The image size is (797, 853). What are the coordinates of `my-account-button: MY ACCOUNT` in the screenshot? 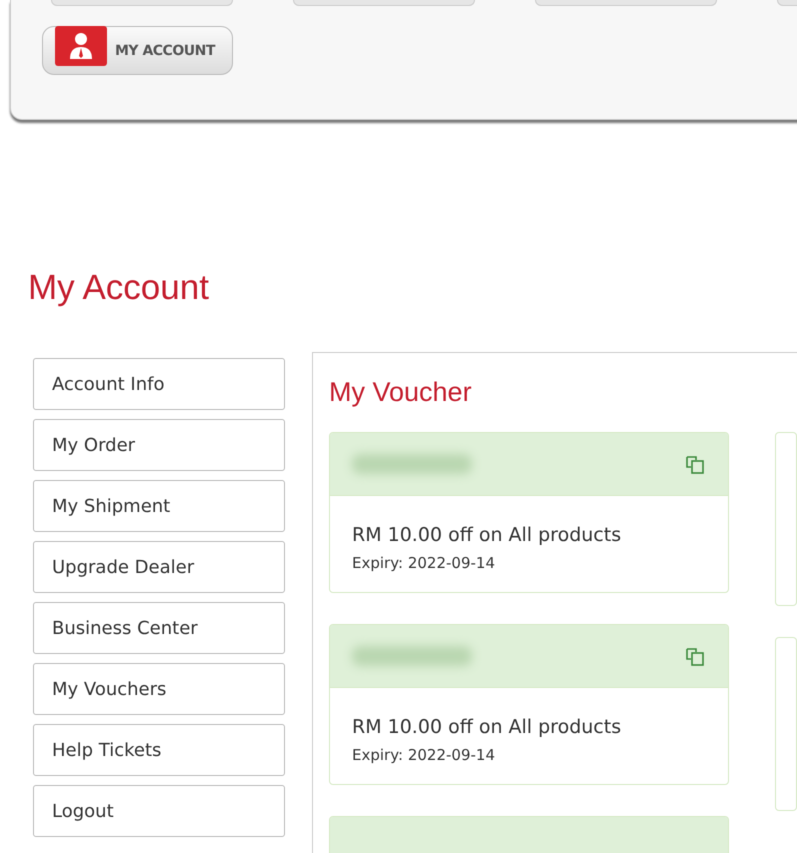 It's located at (137, 50).